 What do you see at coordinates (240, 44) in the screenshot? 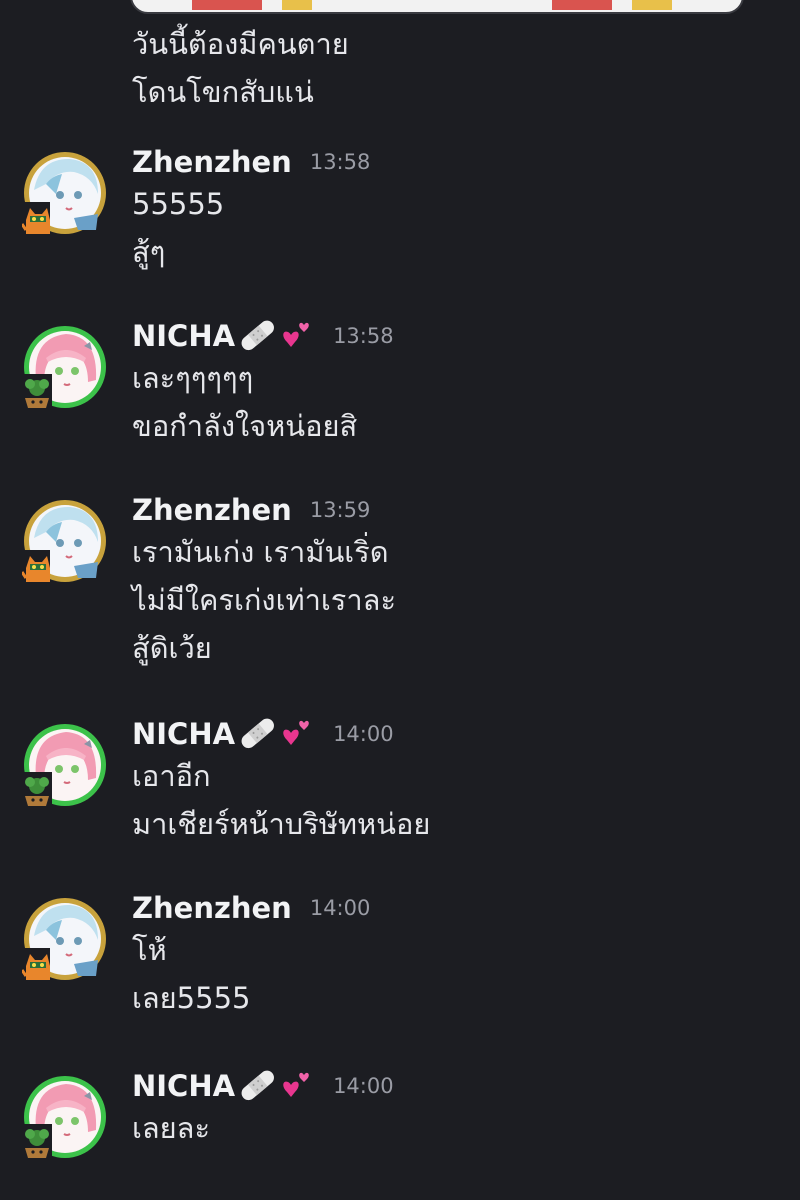
I see `message-line: วันนี้ต้องมีคนตาย` at bounding box center [240, 44].